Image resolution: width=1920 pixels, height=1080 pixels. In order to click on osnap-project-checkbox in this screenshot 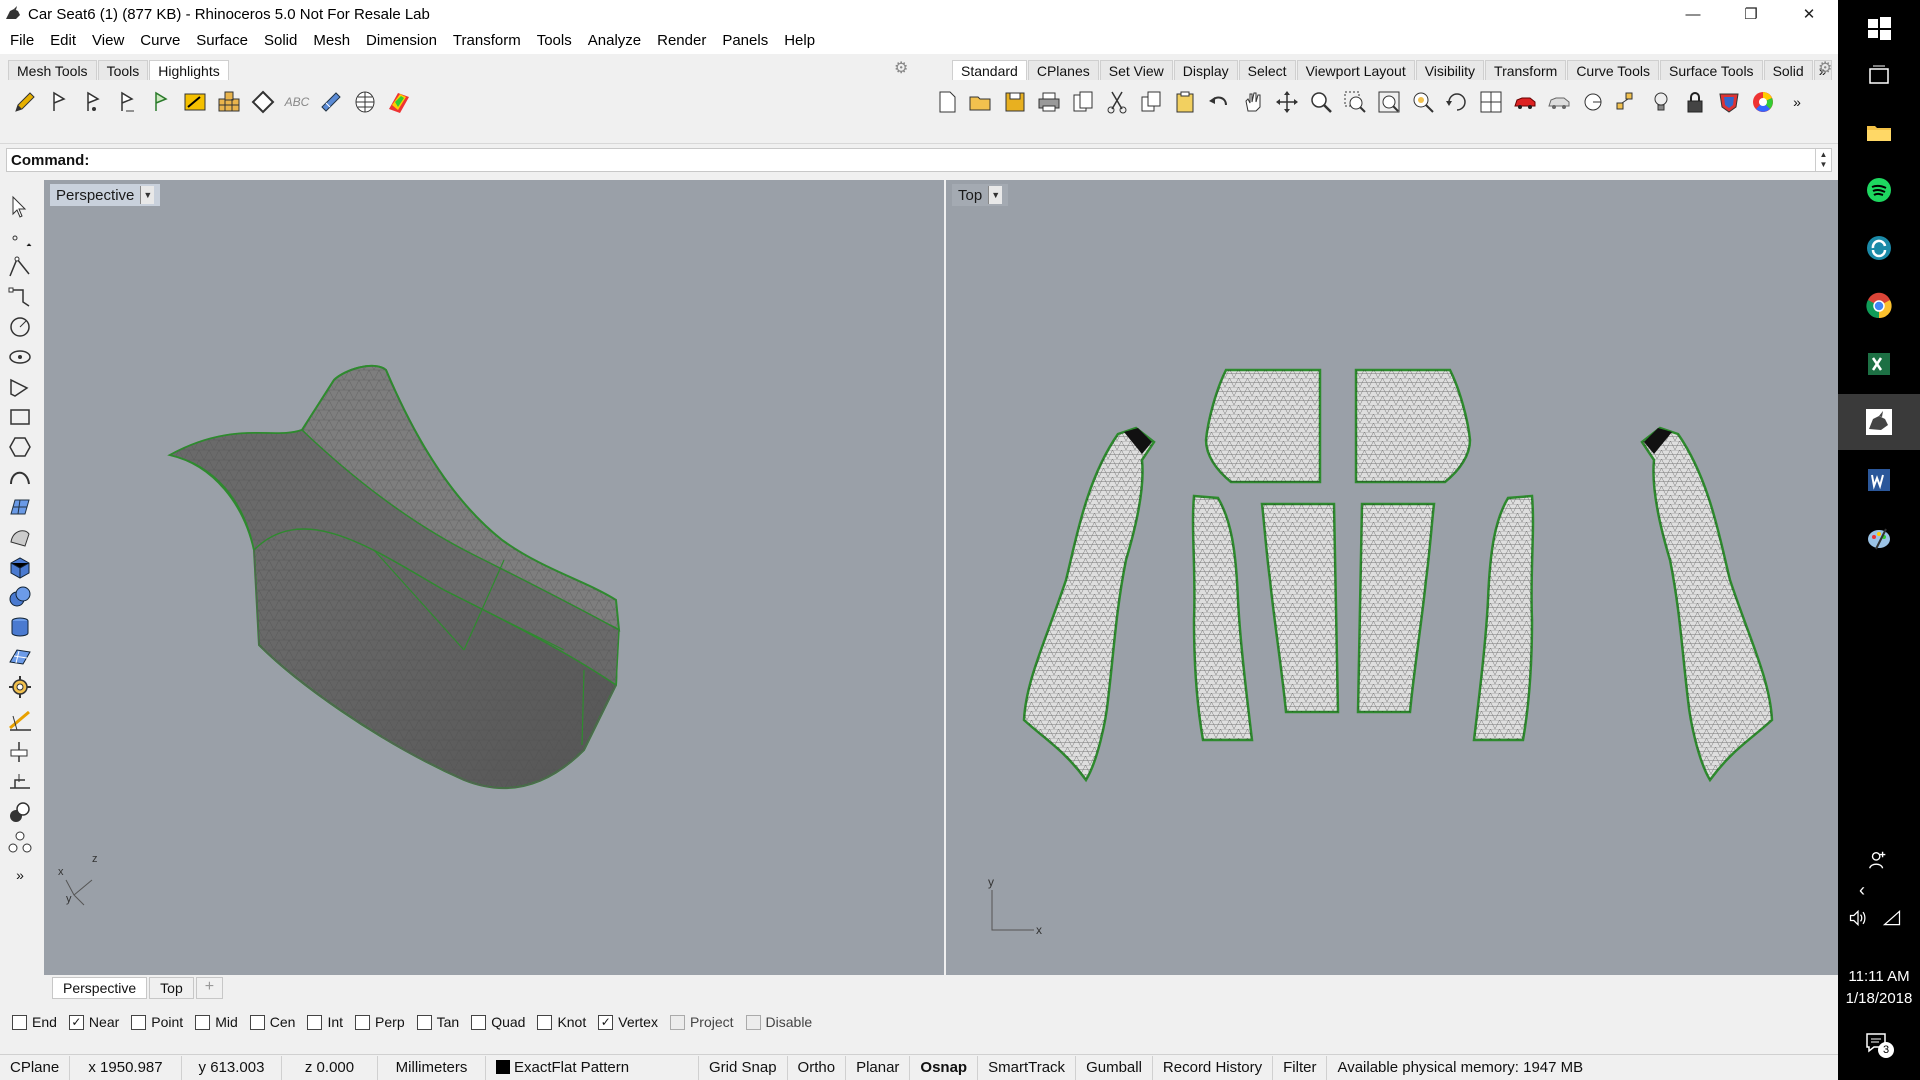, I will do `click(677, 1022)`.